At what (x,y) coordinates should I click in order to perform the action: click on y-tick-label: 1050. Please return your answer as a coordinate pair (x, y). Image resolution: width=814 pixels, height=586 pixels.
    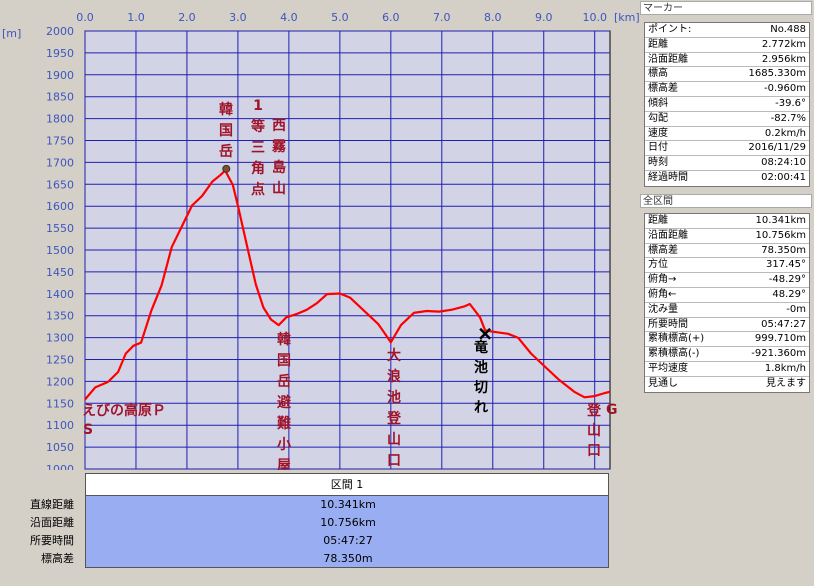
    Looking at the image, I should click on (60, 447).